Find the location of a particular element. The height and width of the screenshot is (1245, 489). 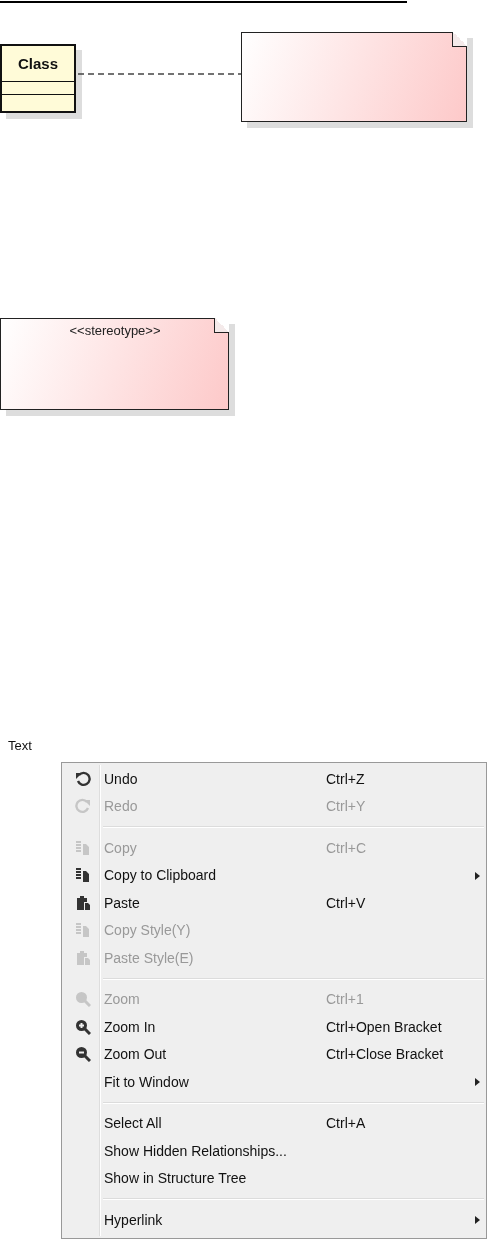

undo-icon is located at coordinates (83, 778).